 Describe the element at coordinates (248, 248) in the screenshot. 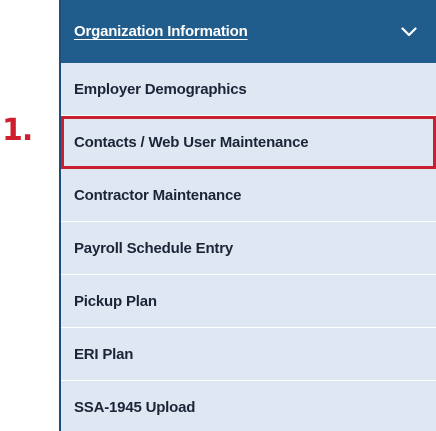

I see `menu-item-payroll-schedule-entry: Payroll Schedule Entry` at that location.